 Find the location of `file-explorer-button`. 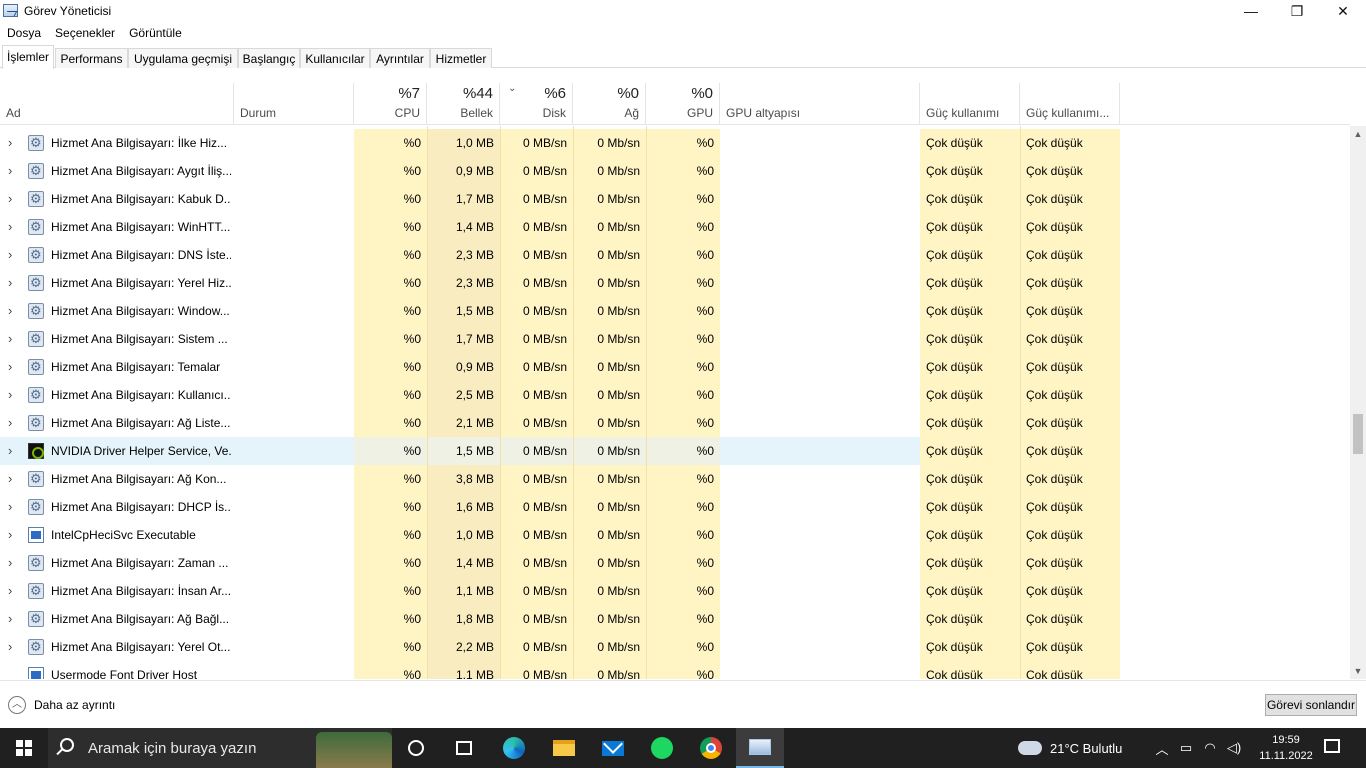

file-explorer-button is located at coordinates (564, 748).